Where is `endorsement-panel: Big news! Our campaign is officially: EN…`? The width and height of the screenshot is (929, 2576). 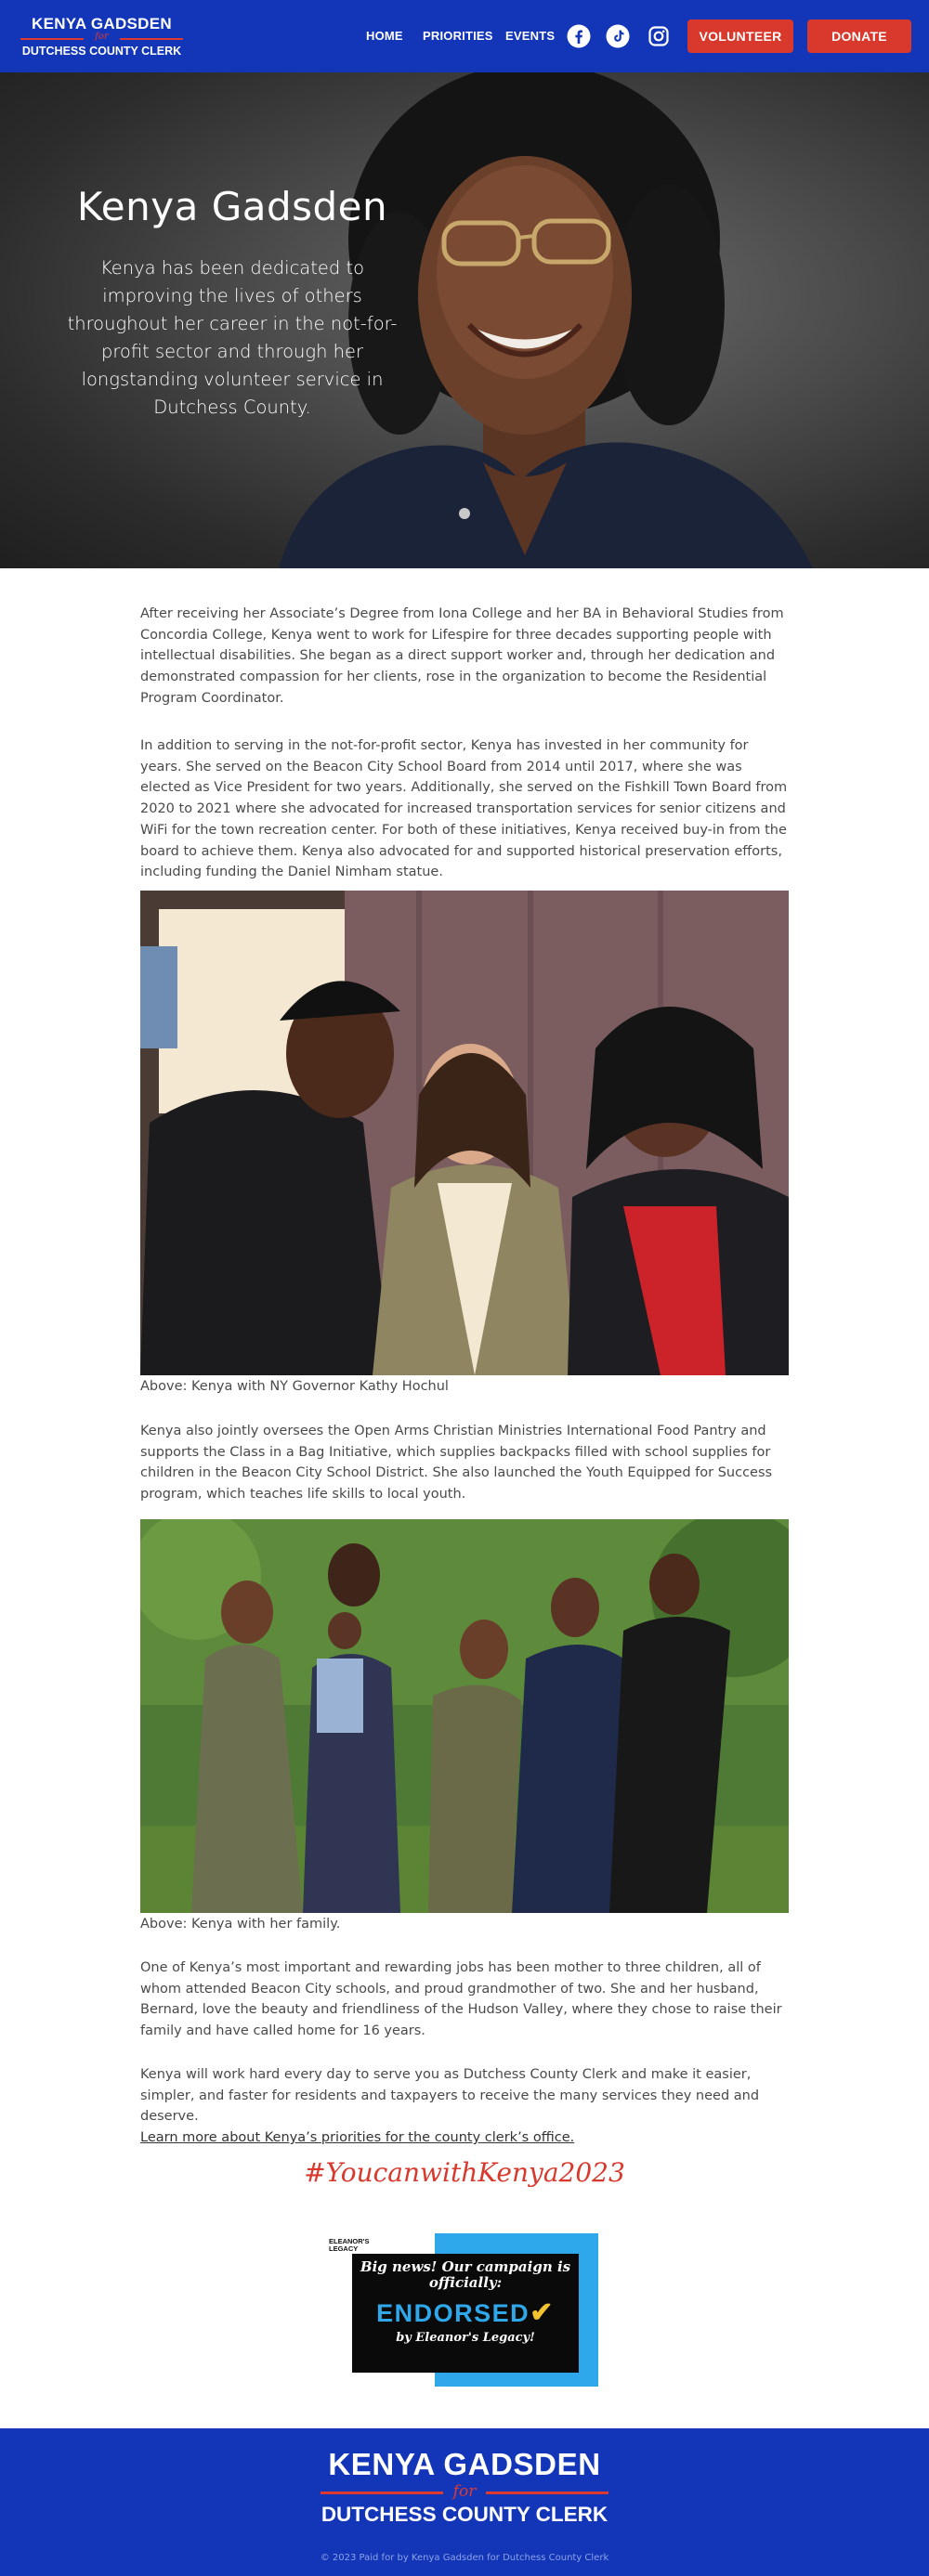 endorsement-panel: Big news! Our campaign is officially: EN… is located at coordinates (465, 2313).